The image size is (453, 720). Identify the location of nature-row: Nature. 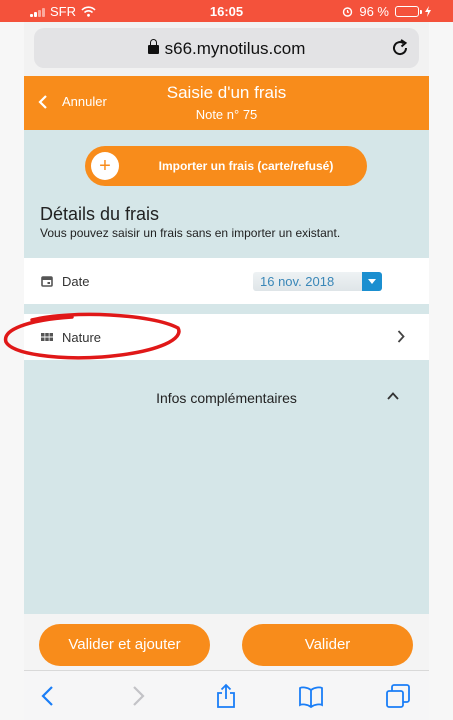
(226, 337).